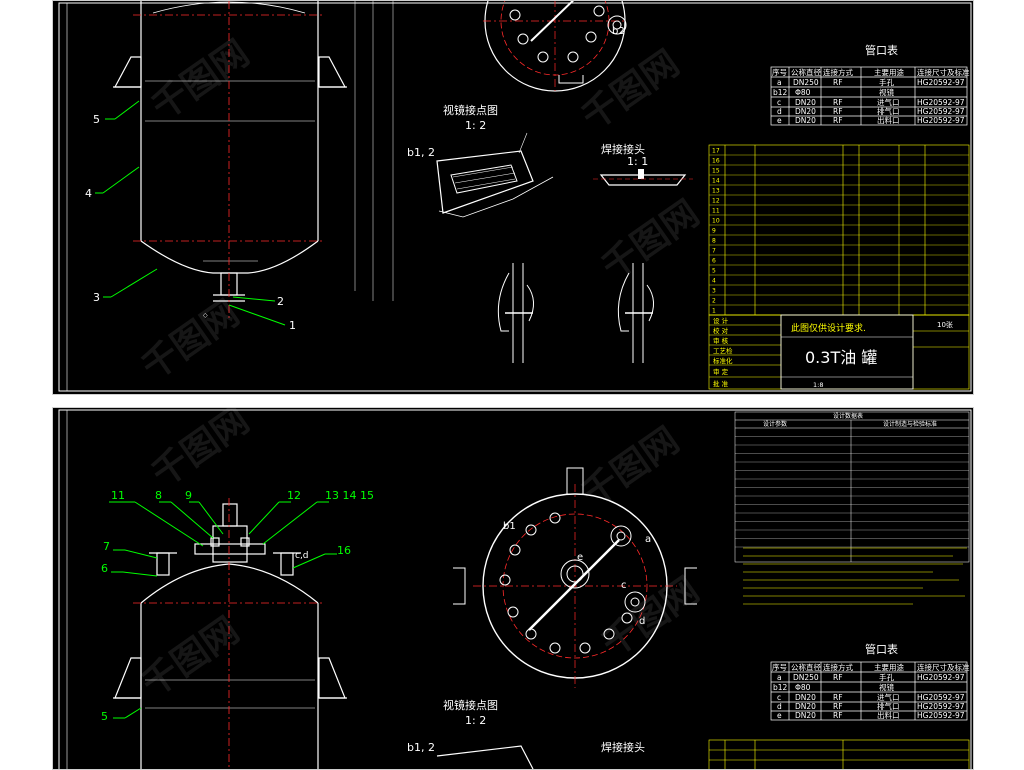 Image resolution: width=1024 pixels, height=770 pixels. Describe the element at coordinates (714, 291) in the screenshot. I see `bom-row-number: 3` at that location.